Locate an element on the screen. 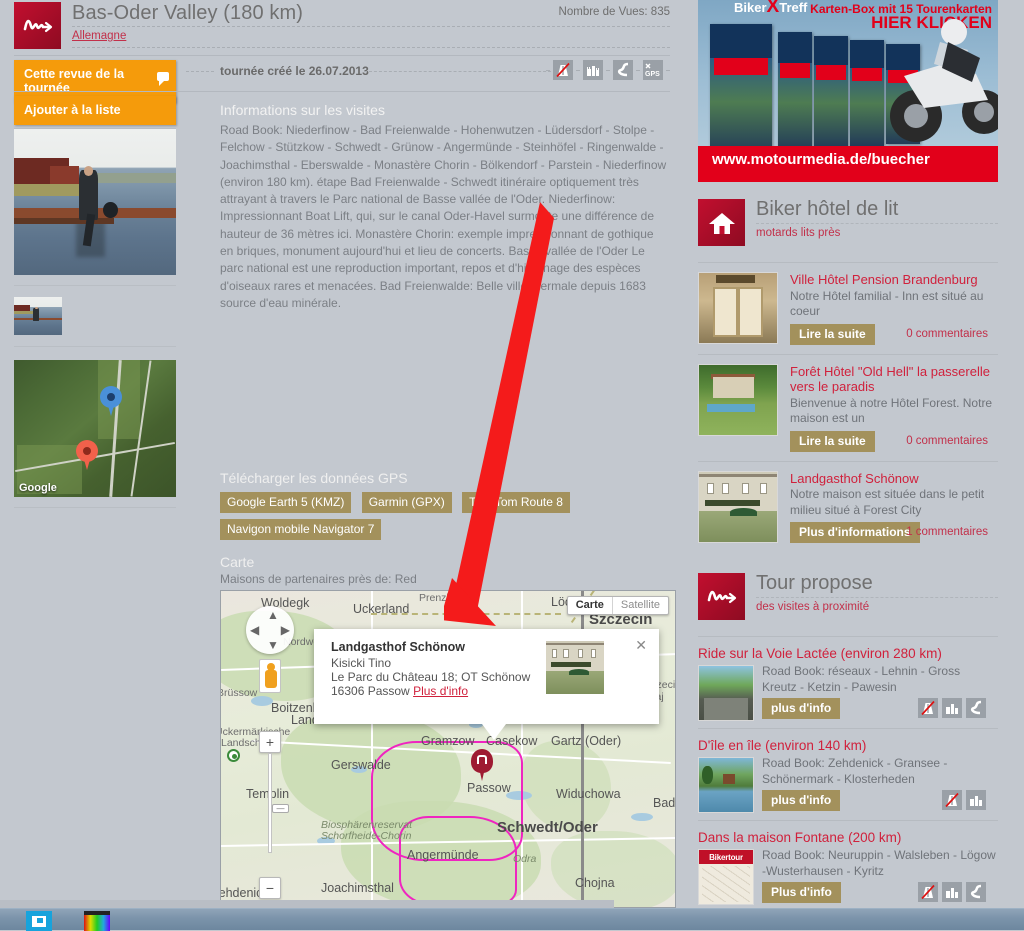 The height and width of the screenshot is (931, 1024). bikertour-map: Bikertour is located at coordinates (726, 877).